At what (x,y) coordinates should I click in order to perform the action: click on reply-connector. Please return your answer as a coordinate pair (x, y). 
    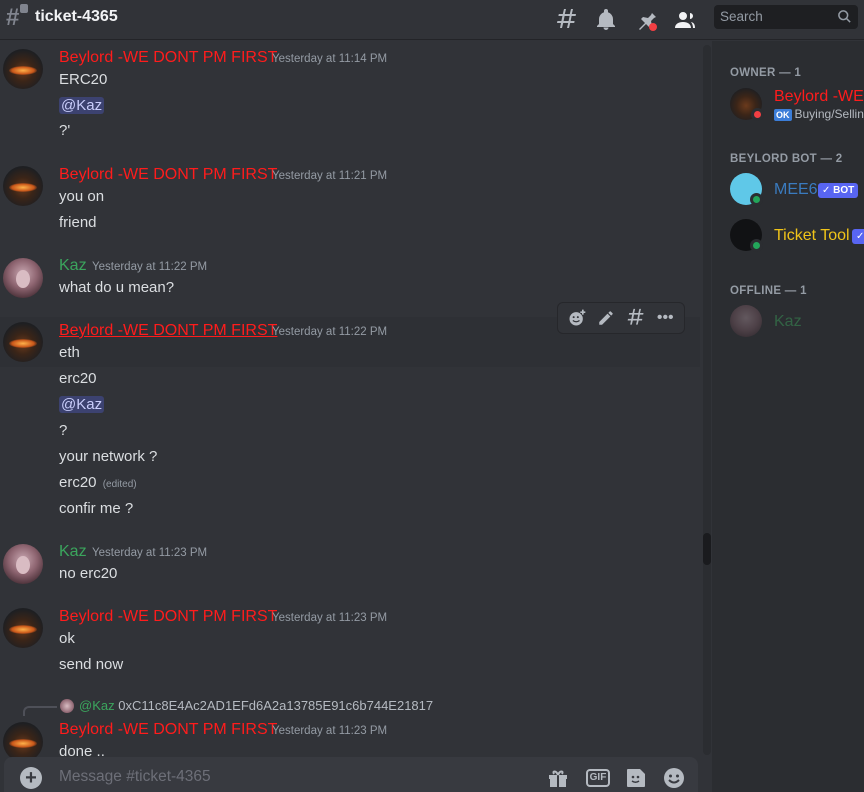
    Looking at the image, I should click on (40, 711).